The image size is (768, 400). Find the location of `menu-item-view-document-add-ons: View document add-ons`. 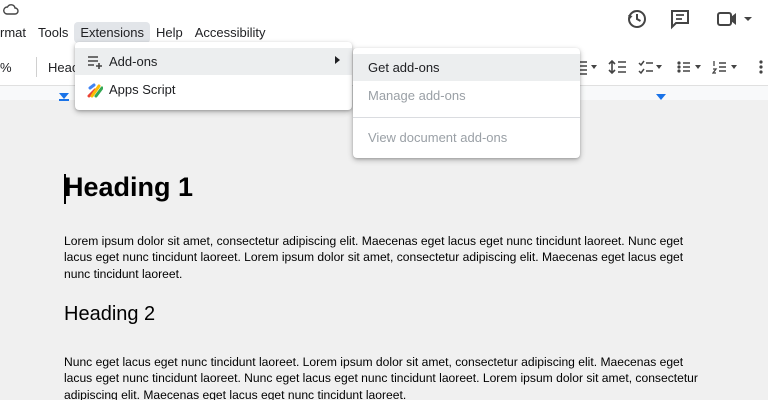

menu-item-view-document-add-ons: View document add-ons is located at coordinates (466, 137).